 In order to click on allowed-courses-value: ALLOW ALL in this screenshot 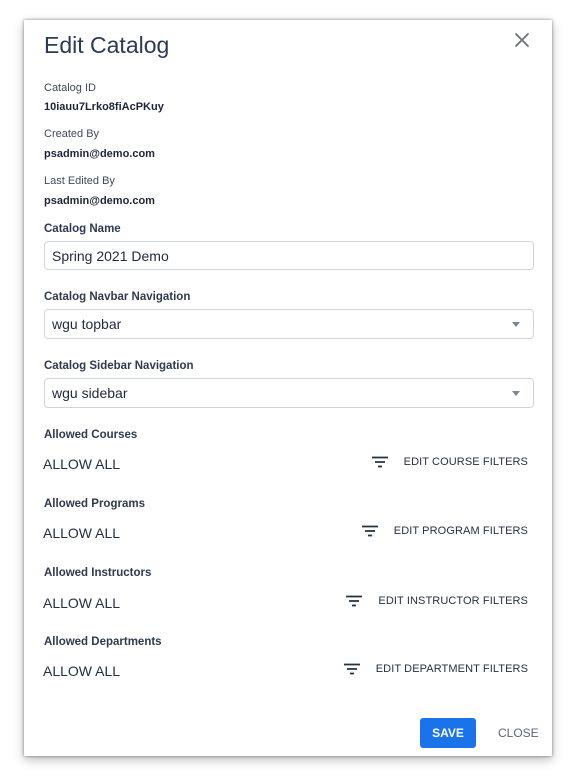, I will do `click(82, 464)`.